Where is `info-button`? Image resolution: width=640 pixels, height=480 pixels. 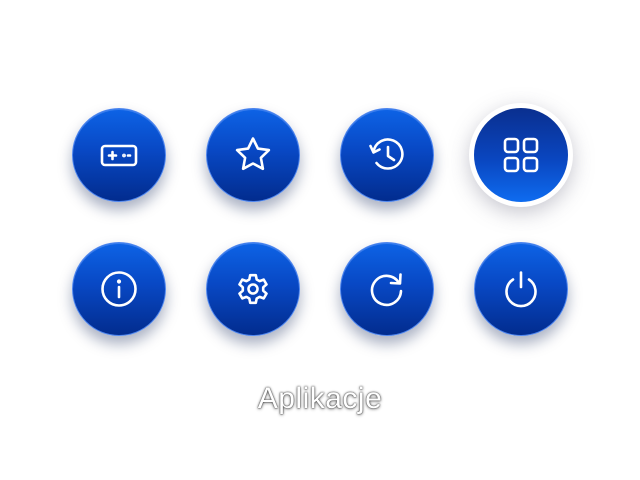 info-button is located at coordinates (119, 289).